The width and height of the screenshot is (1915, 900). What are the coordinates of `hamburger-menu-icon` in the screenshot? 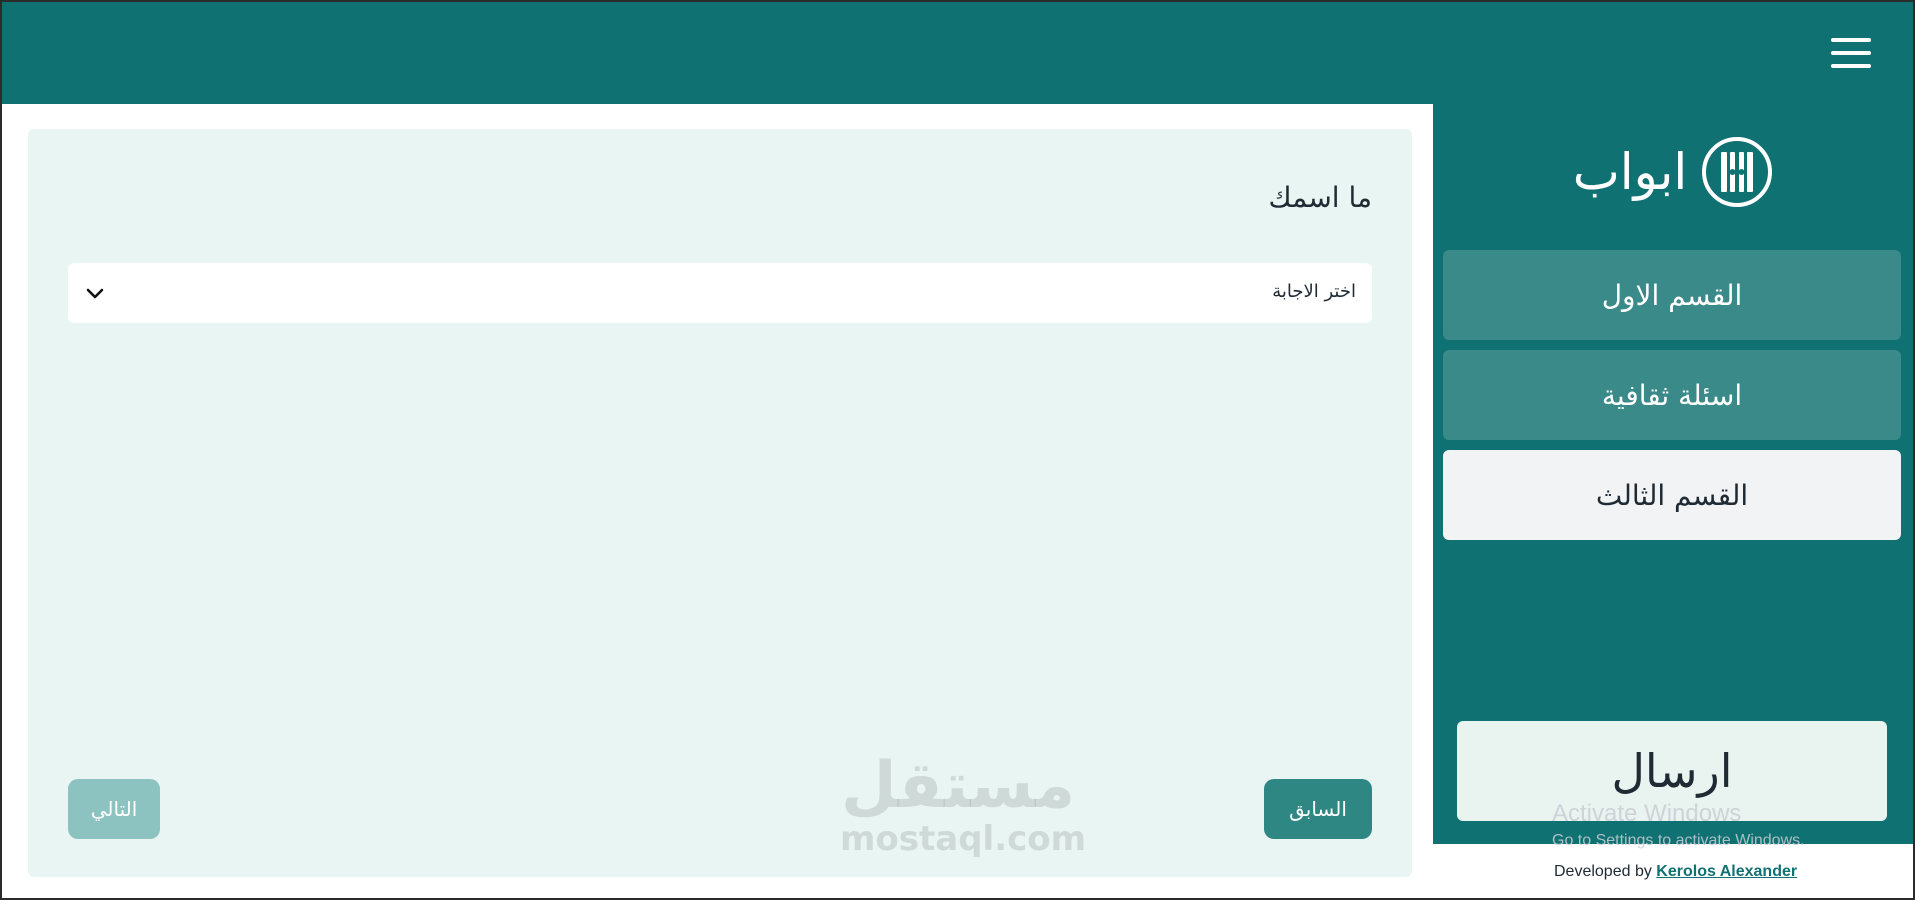 It's located at (1851, 54).